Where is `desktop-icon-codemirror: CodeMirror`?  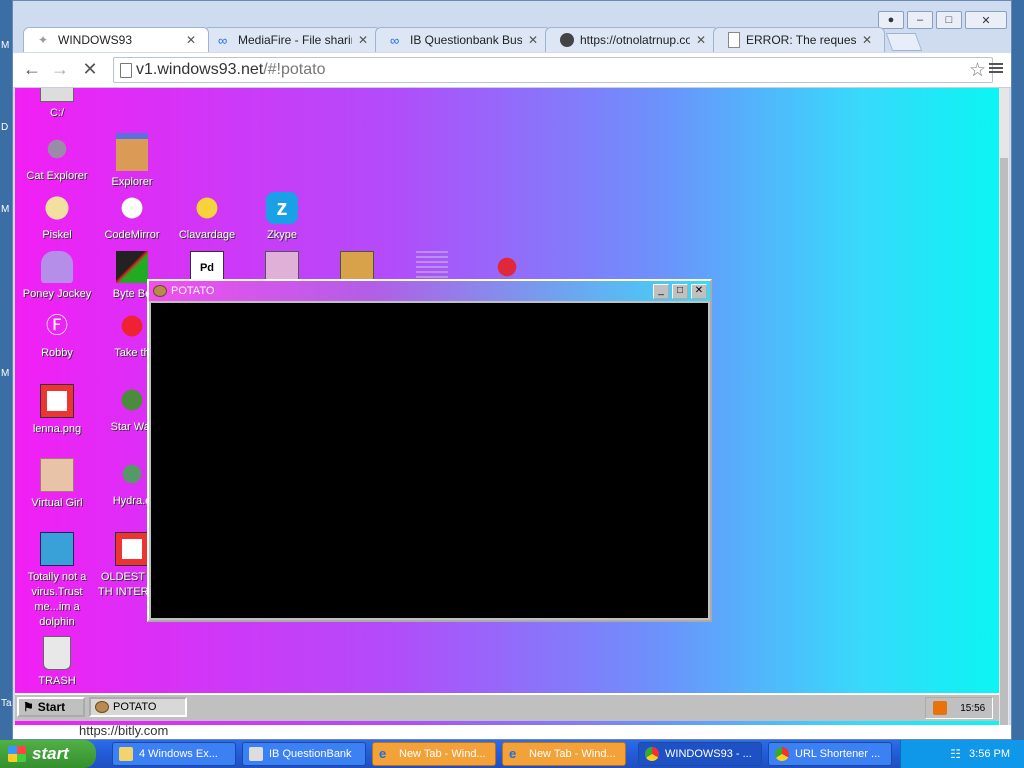 desktop-icon-codemirror: CodeMirror is located at coordinates (132, 217).